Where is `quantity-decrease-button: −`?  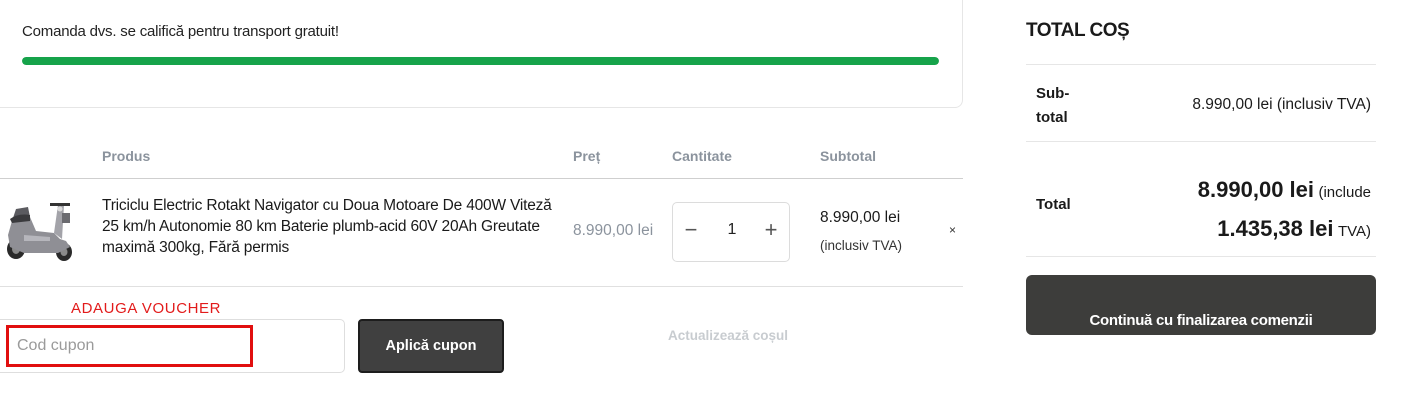 quantity-decrease-button: − is located at coordinates (691, 230).